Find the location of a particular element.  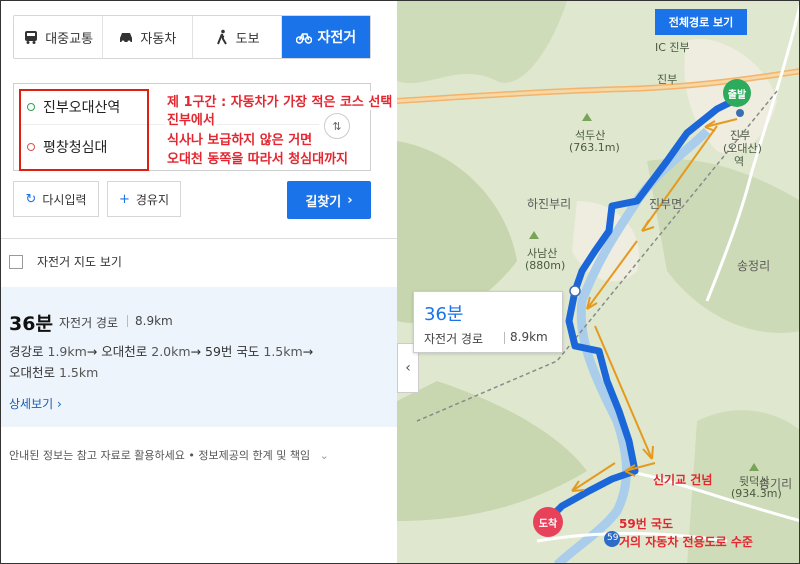

bike-map-toggle: 자전거 지도 보기 is located at coordinates (65, 261).